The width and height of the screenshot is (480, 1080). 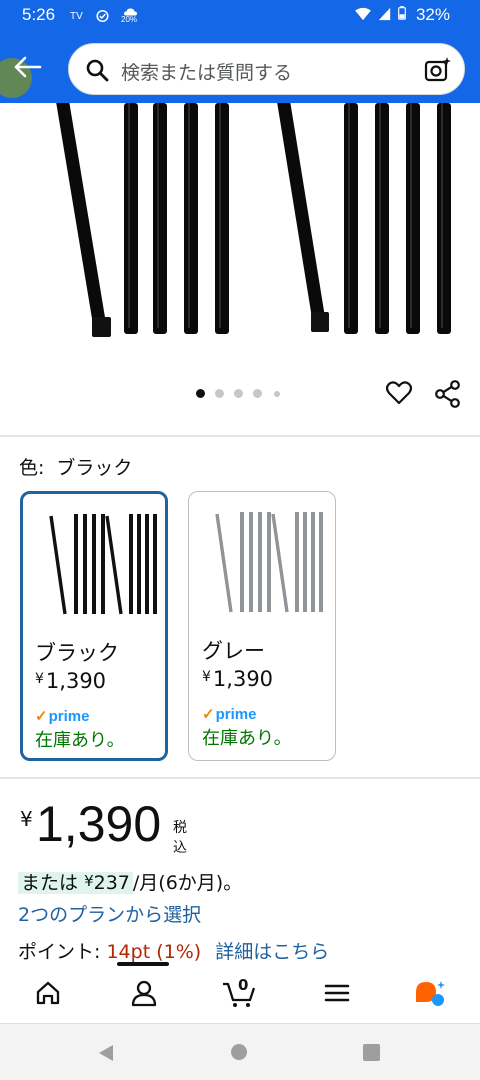 I want to click on color-label-value: ブラック, so click(x=94, y=468).